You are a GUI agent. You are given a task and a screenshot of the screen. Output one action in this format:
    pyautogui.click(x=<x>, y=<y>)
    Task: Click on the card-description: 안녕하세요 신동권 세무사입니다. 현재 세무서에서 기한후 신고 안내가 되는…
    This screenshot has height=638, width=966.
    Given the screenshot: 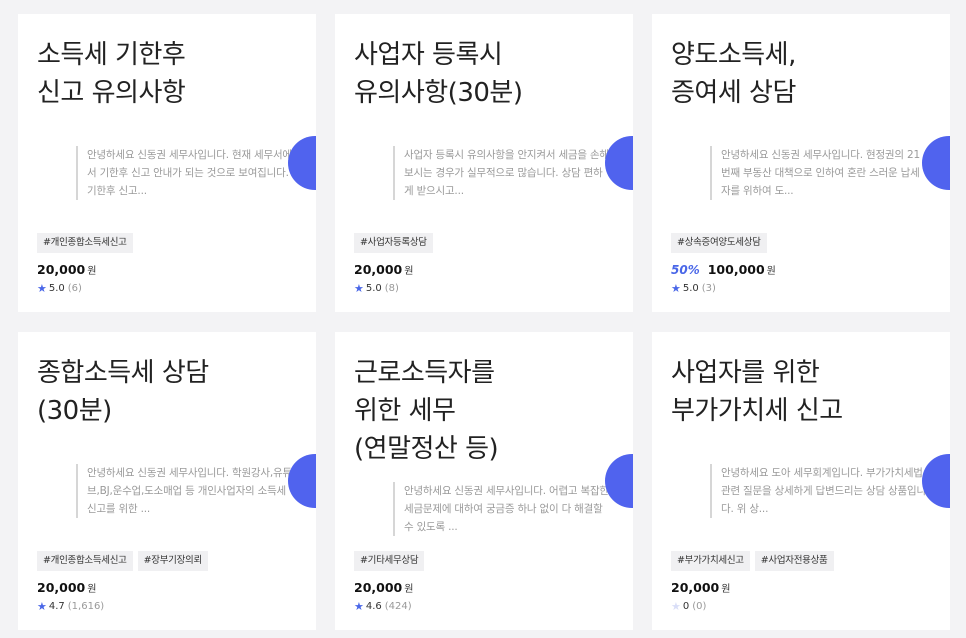 What is the action you would take?
    pyautogui.click(x=185, y=173)
    